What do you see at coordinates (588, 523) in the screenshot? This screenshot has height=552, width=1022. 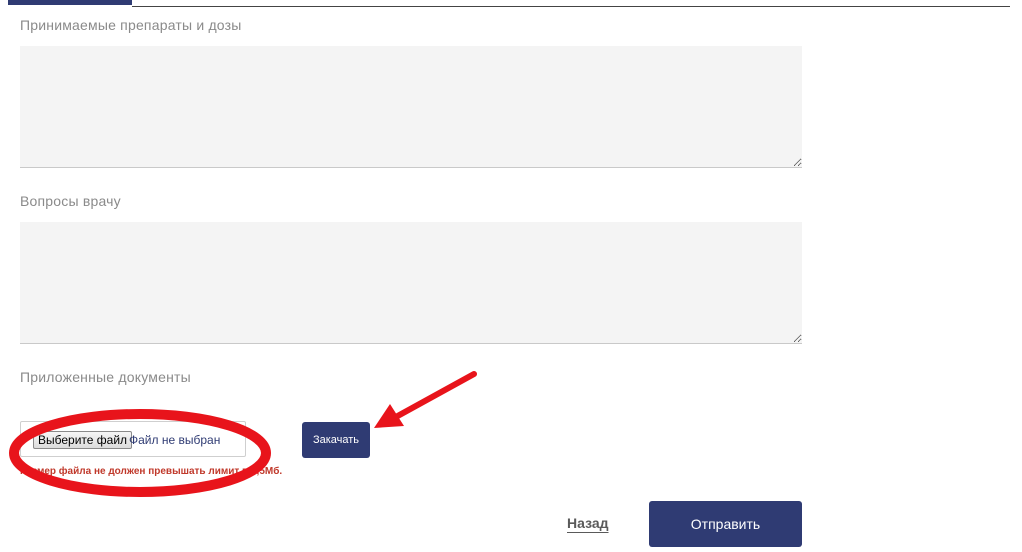 I see `back-link: Назад` at bounding box center [588, 523].